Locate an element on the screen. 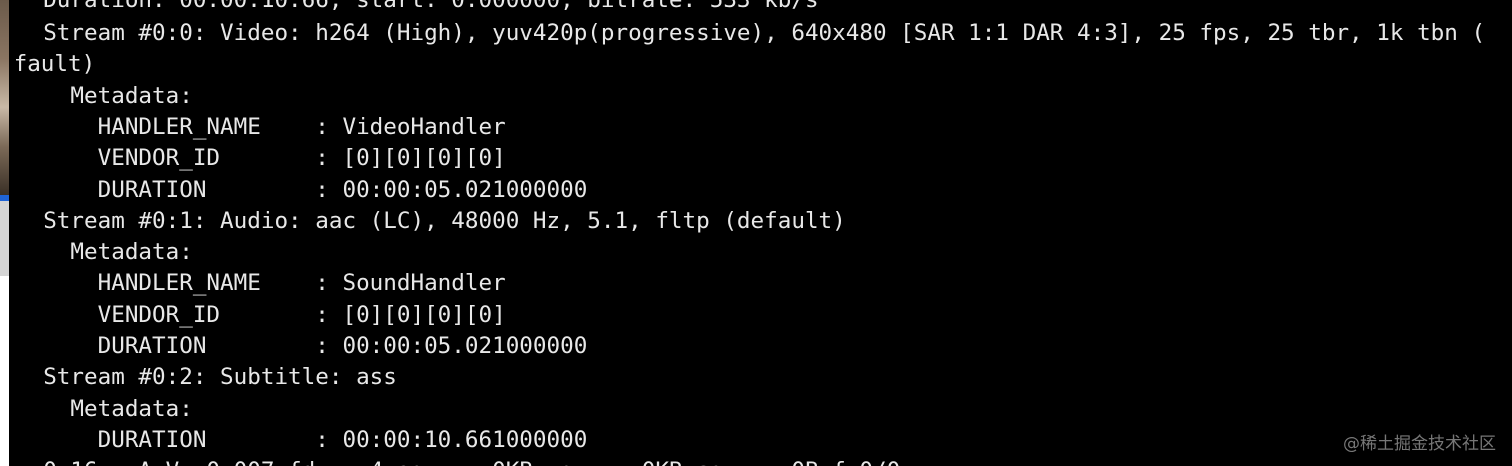 The height and width of the screenshot is (466, 1512). terminal-line: HANDLER_NAME : SoundHandler is located at coordinates (261, 283).